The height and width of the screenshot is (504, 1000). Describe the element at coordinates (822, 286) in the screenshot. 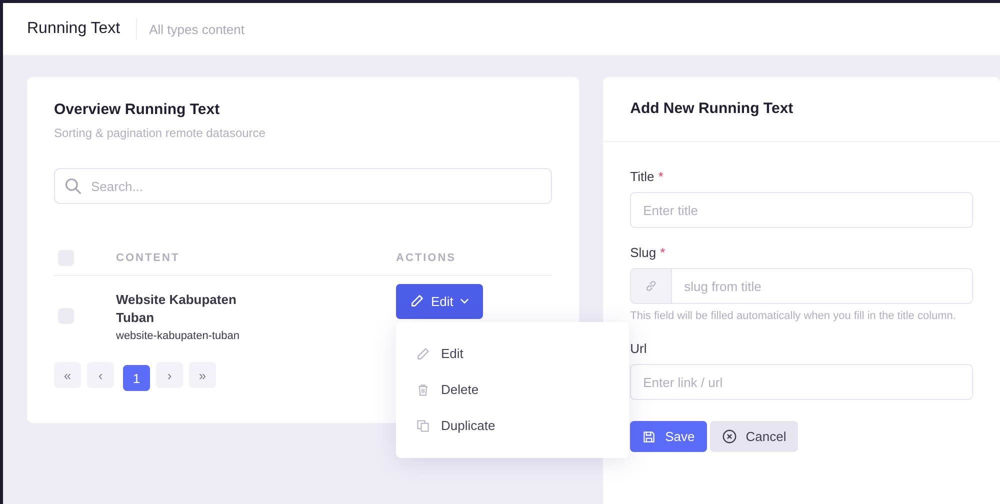

I see `input-field: slug from title` at that location.